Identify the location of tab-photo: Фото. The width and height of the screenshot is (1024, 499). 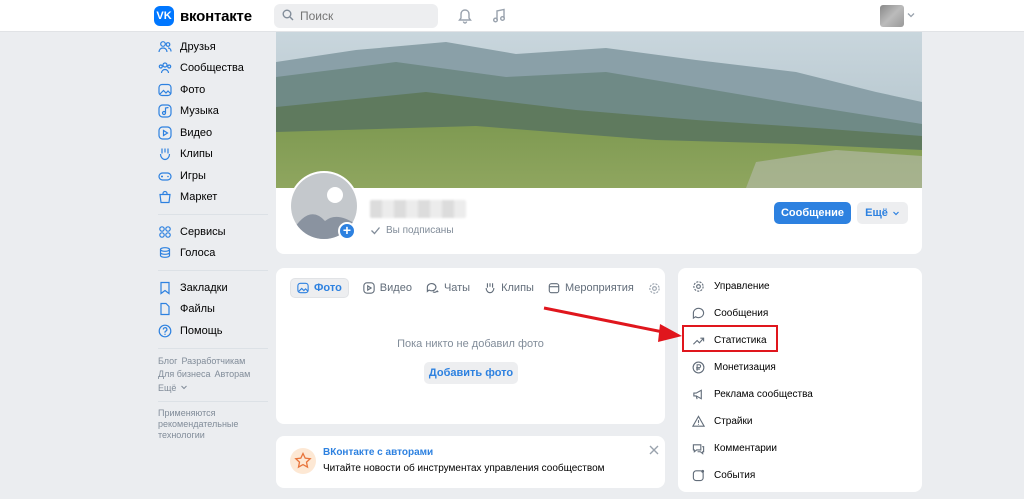
(319, 288).